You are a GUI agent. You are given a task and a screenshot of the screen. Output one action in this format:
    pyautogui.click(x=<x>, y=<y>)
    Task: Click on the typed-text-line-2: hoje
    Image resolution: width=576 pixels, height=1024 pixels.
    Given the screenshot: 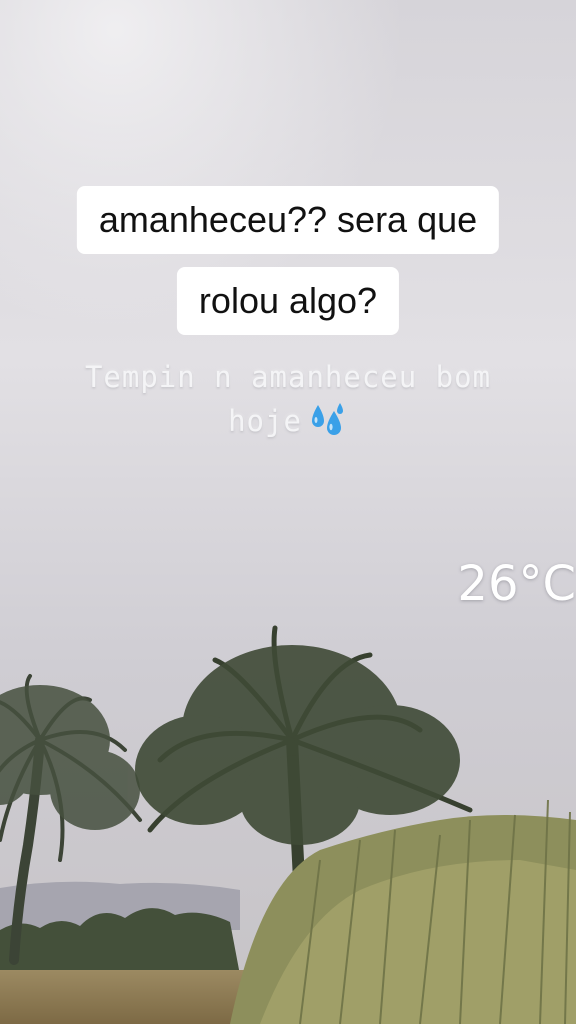 What is the action you would take?
    pyautogui.click(x=288, y=421)
    